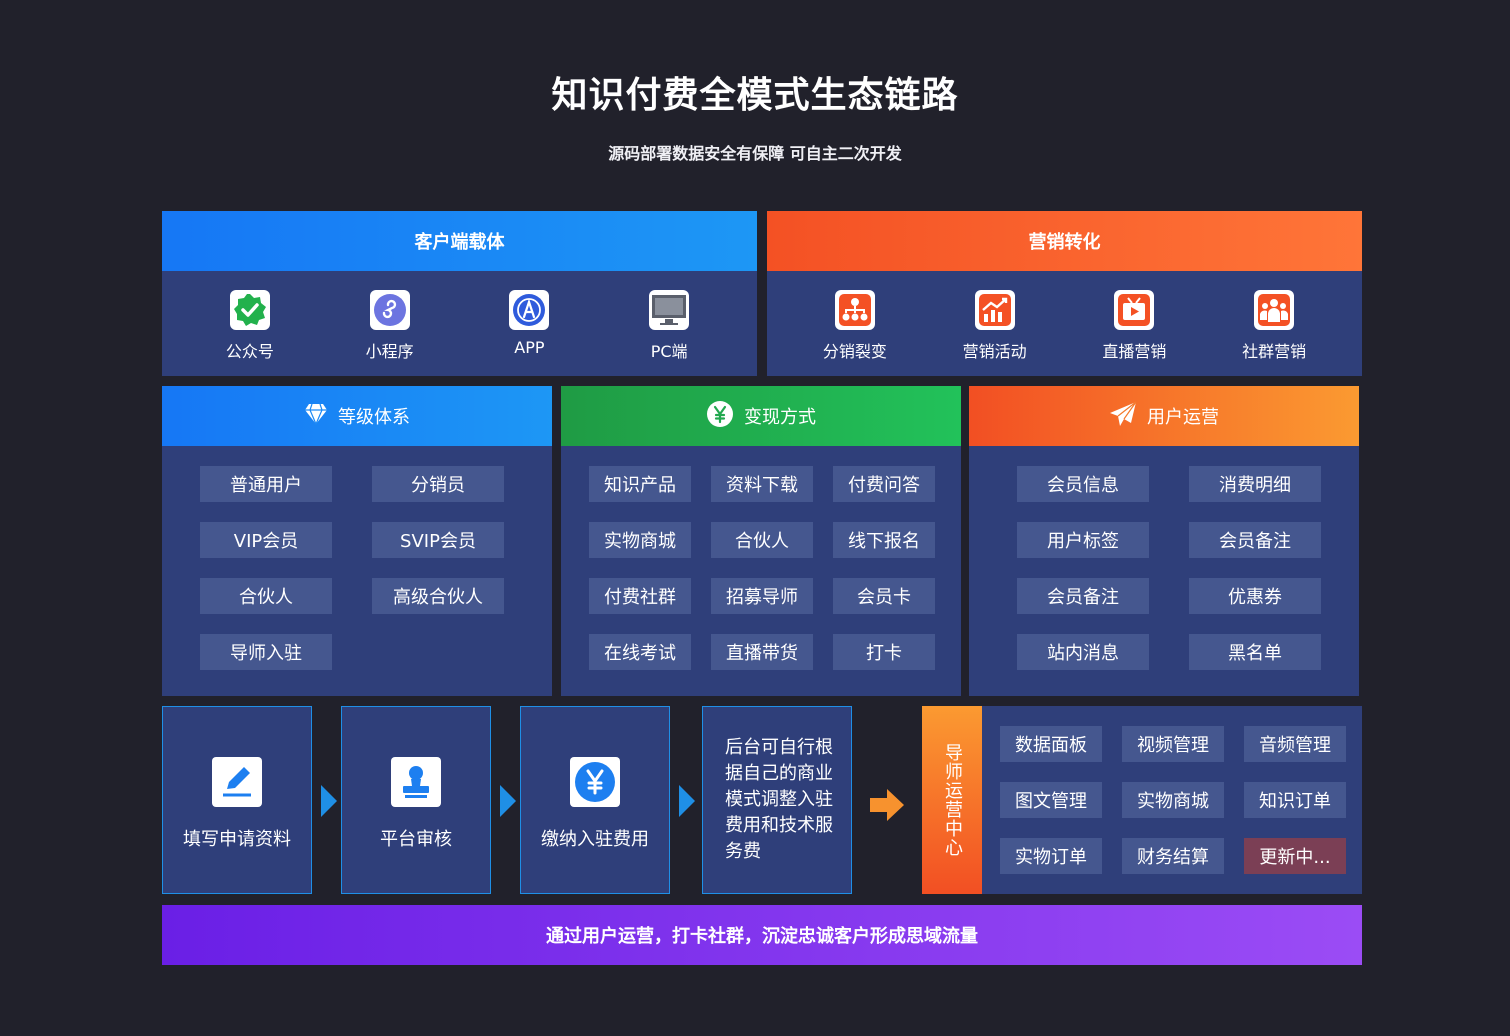 The image size is (1510, 1036). Describe the element at coordinates (1295, 800) in the screenshot. I see `mentor-chip: 知识订单` at that location.